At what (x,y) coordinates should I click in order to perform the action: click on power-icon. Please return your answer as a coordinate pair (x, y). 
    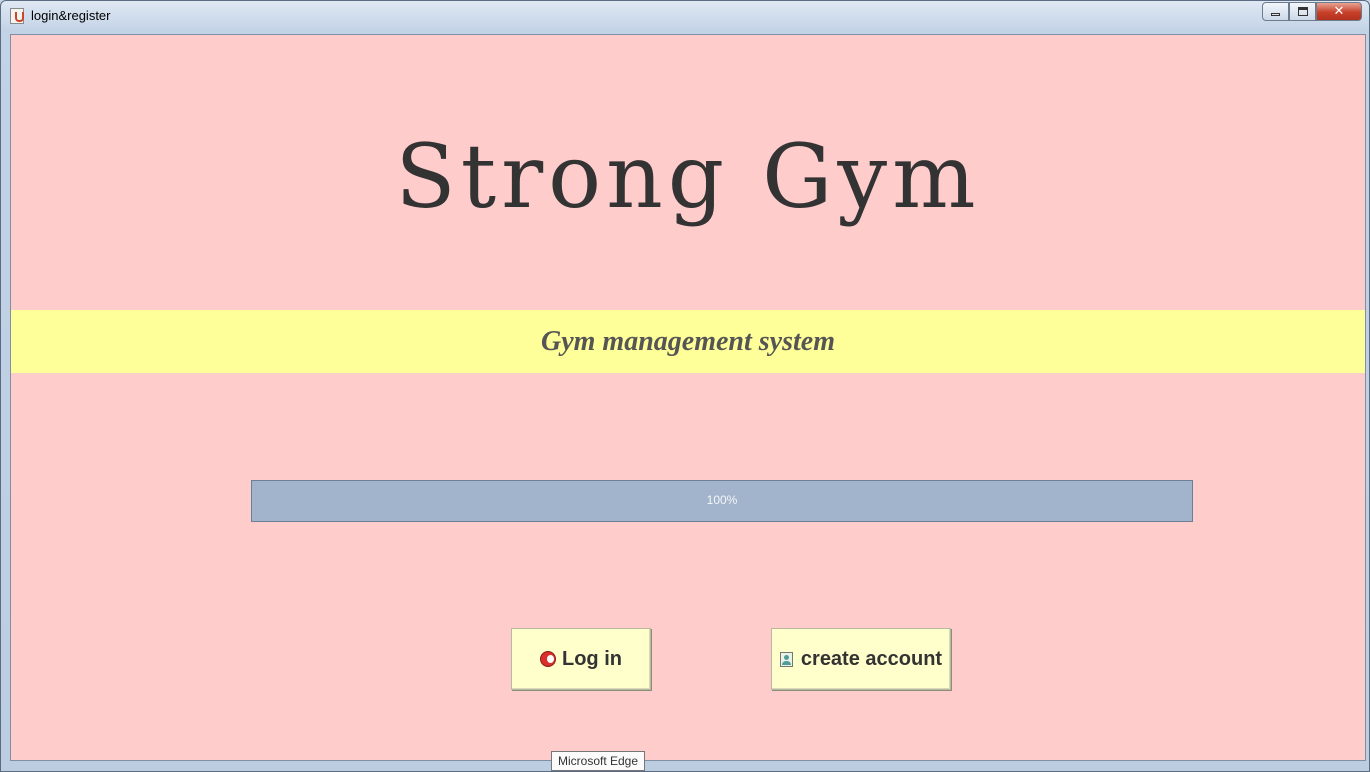
    Looking at the image, I should click on (548, 659).